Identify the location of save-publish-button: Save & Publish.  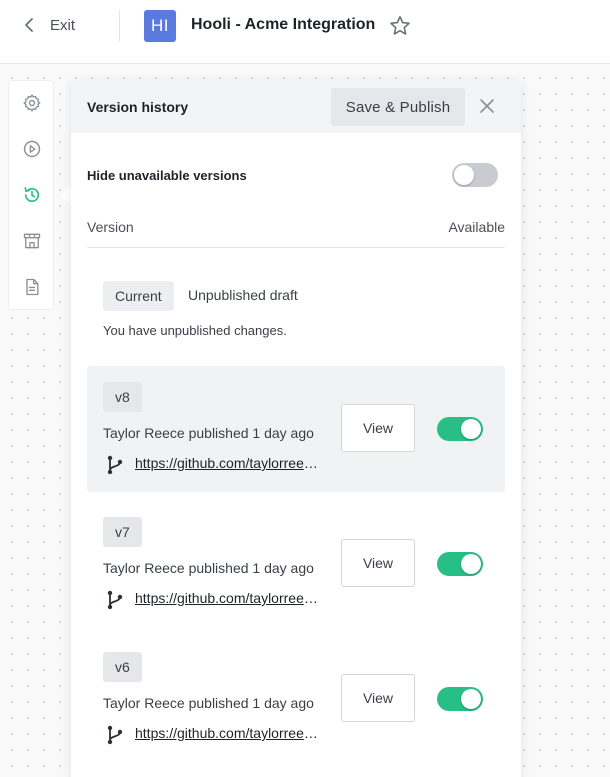
(398, 107).